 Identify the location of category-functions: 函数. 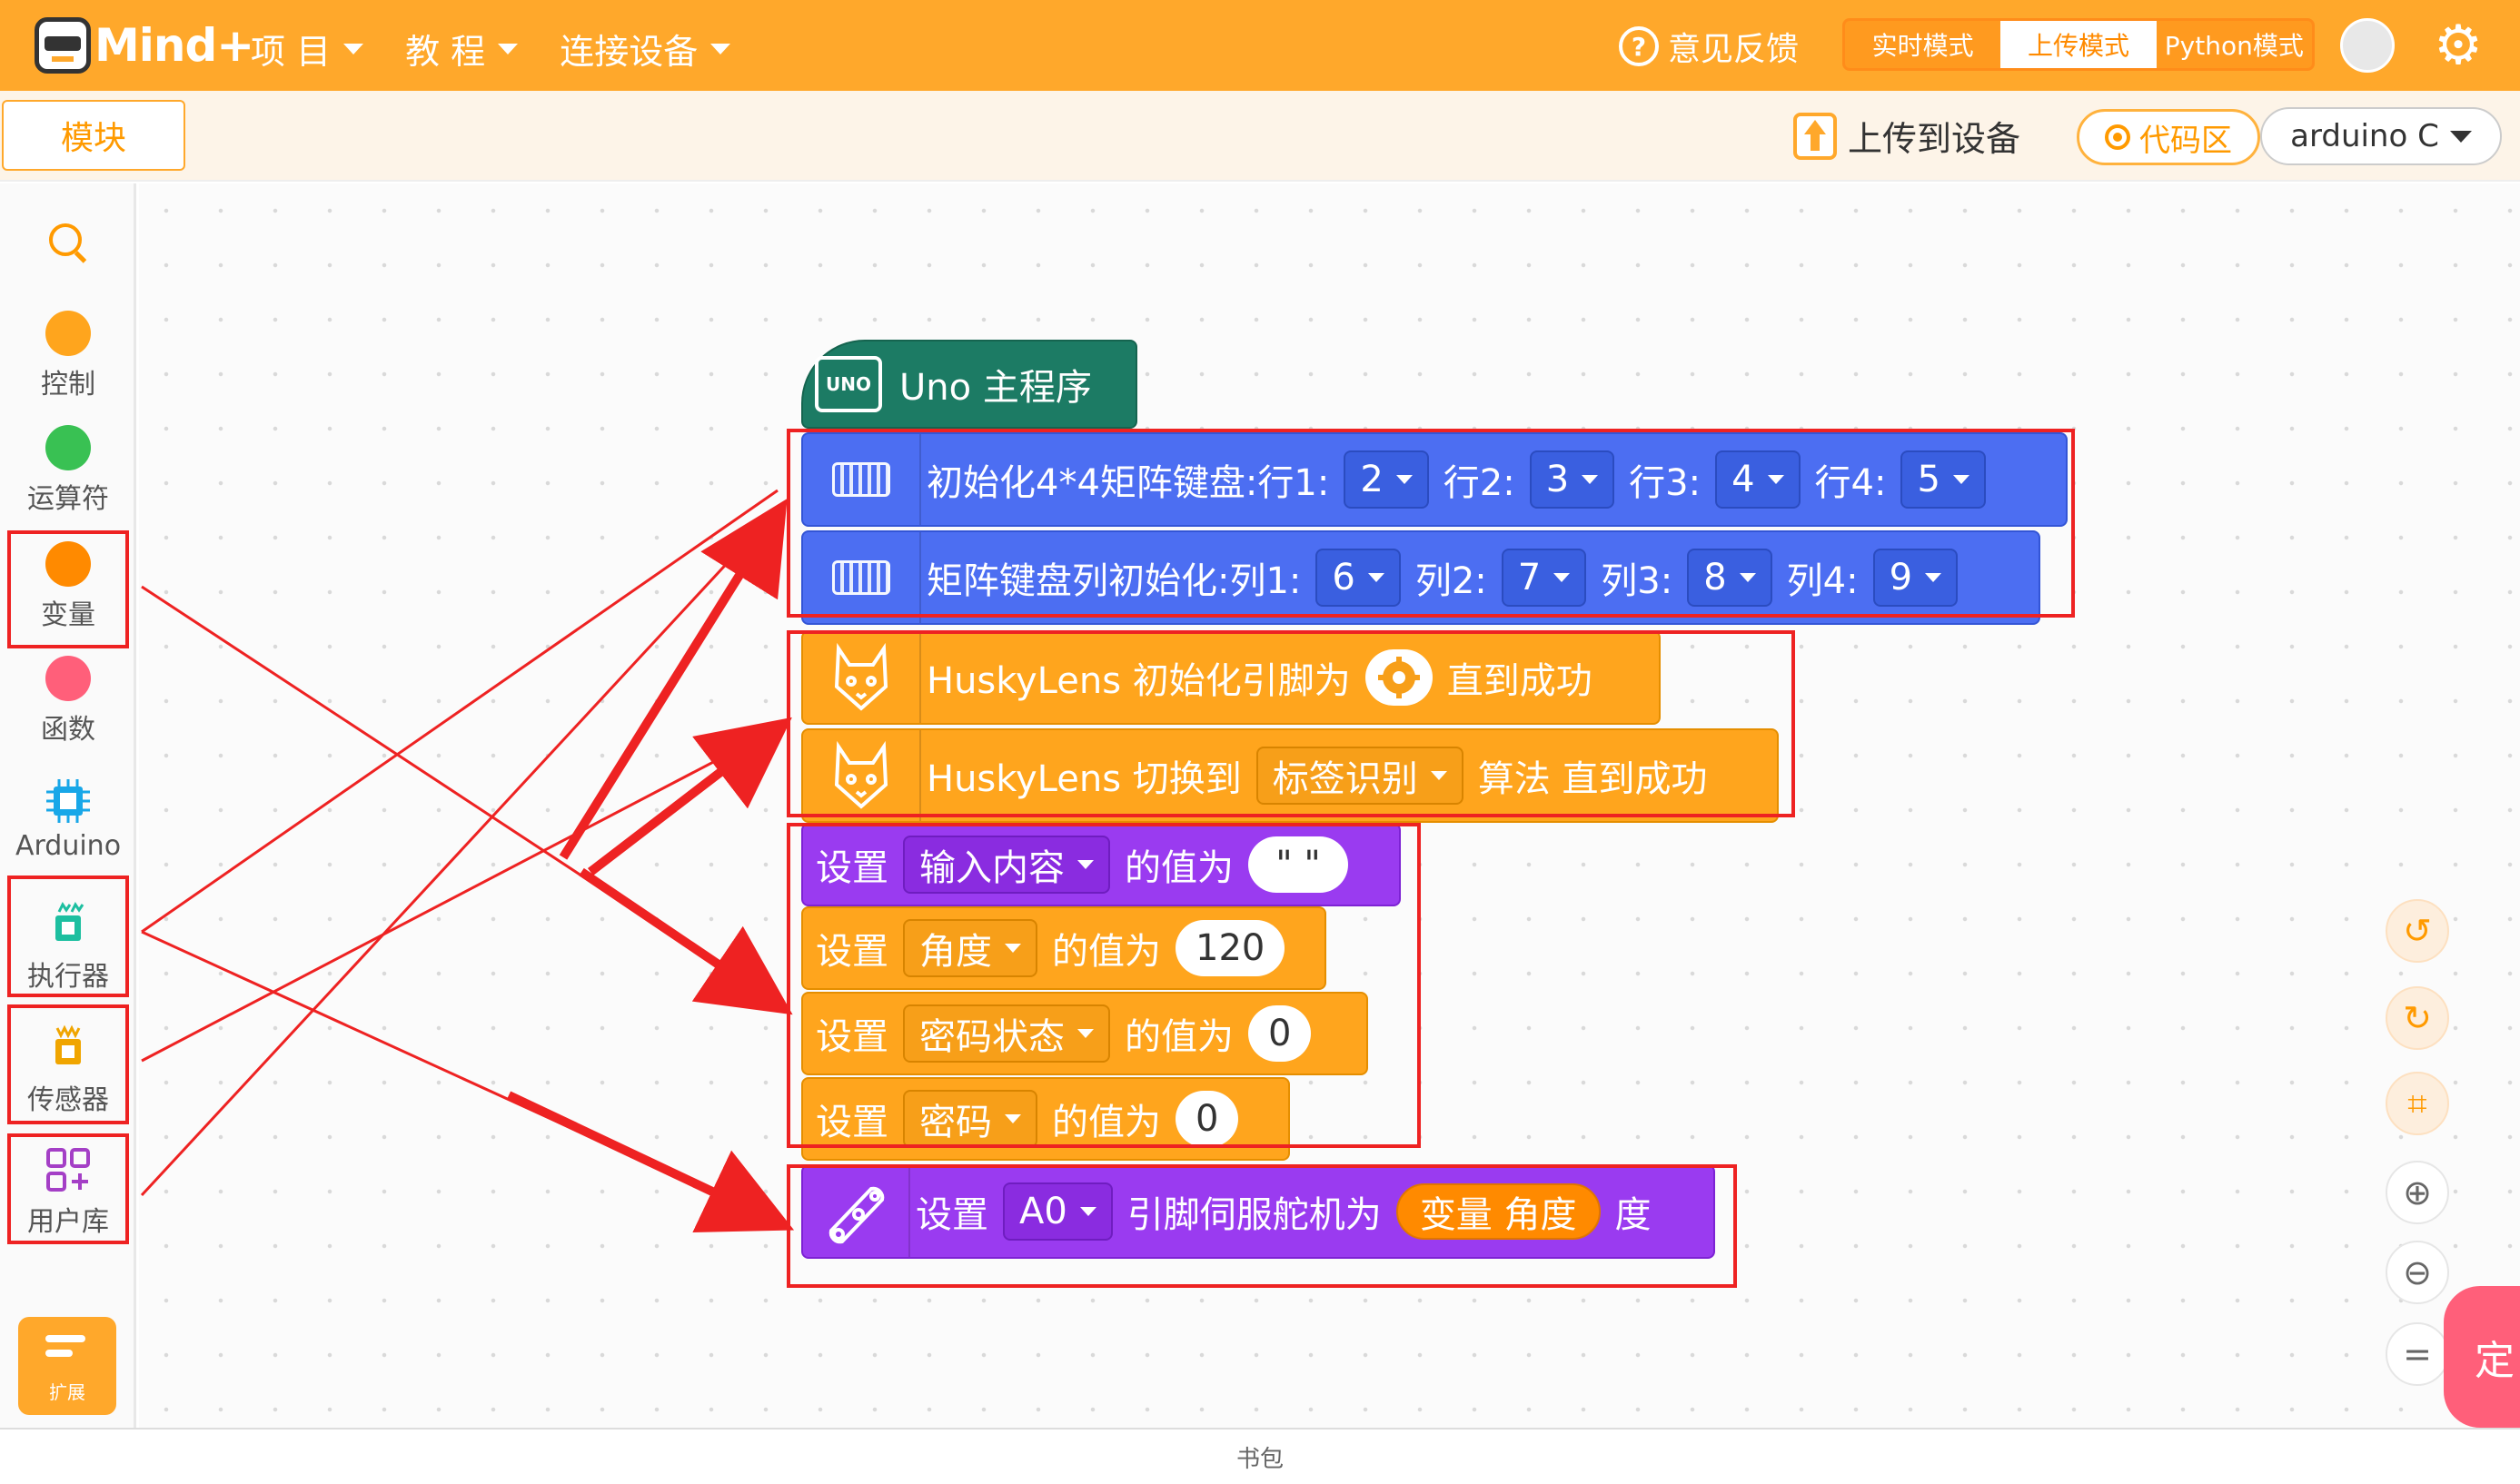
(68, 701).